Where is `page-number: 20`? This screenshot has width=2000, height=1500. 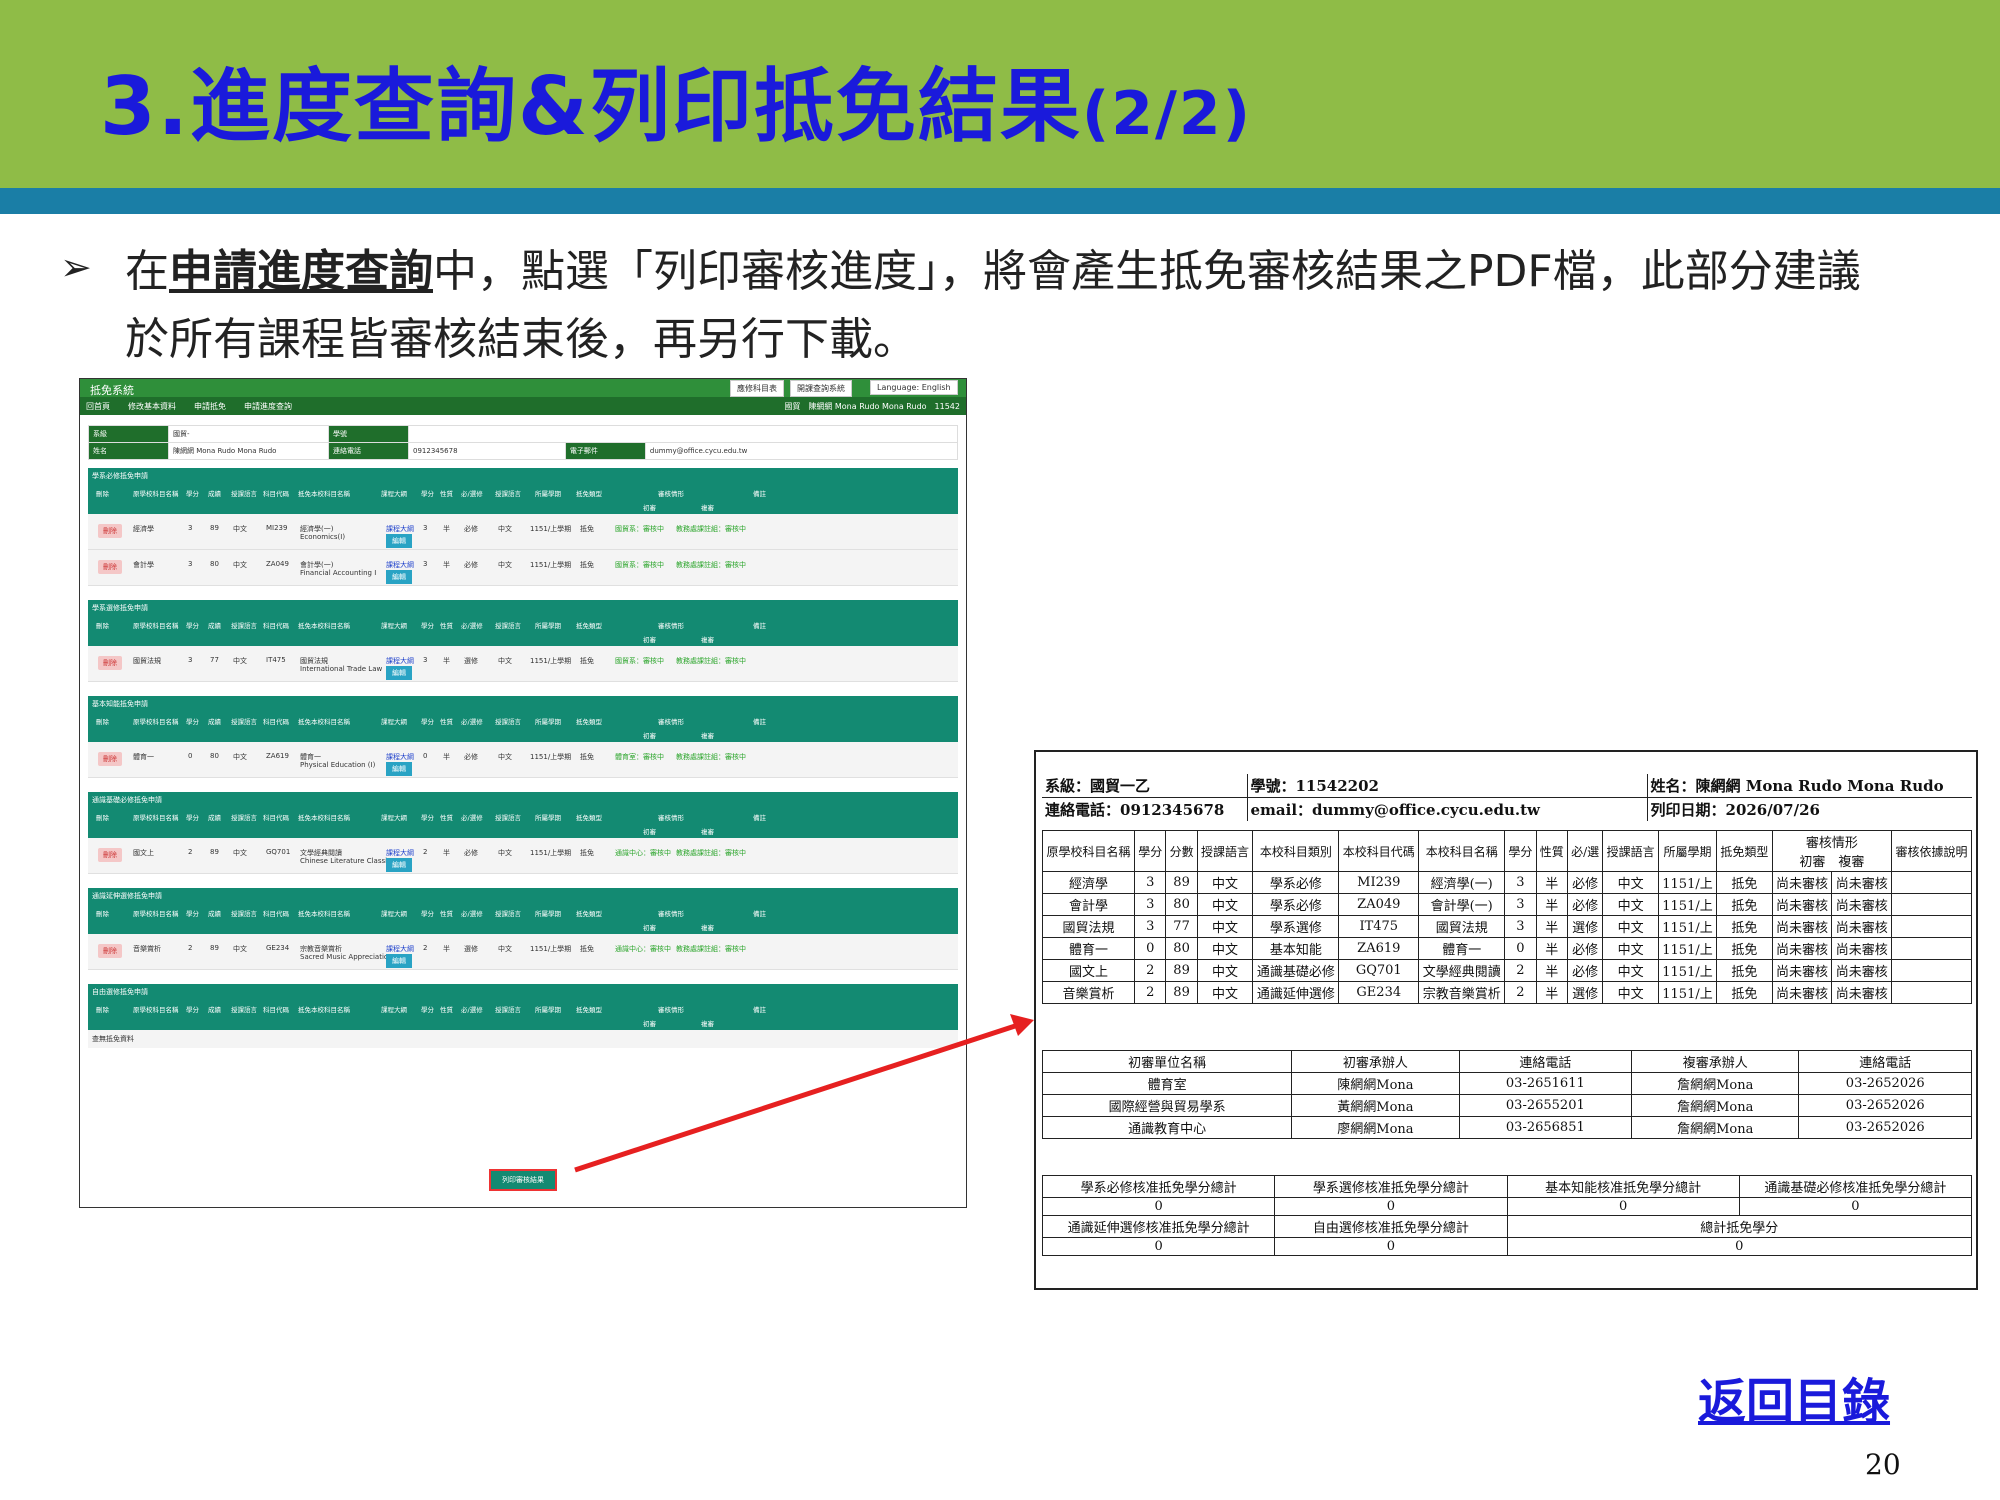 page-number: 20 is located at coordinates (1883, 1464).